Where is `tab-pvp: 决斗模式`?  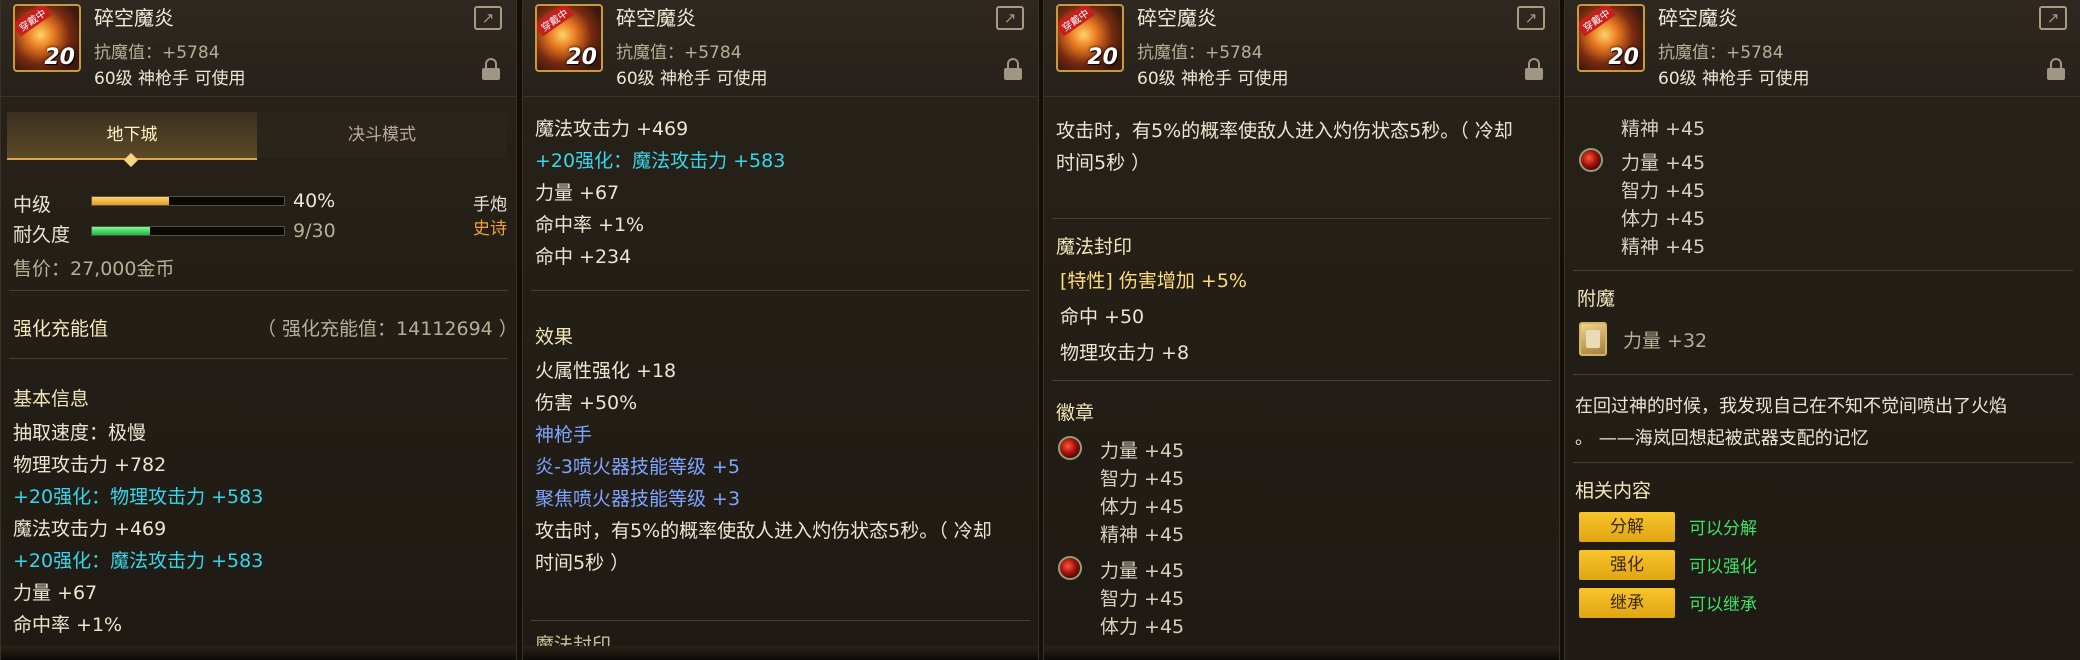 tab-pvp: 决斗模式 is located at coordinates (382, 135).